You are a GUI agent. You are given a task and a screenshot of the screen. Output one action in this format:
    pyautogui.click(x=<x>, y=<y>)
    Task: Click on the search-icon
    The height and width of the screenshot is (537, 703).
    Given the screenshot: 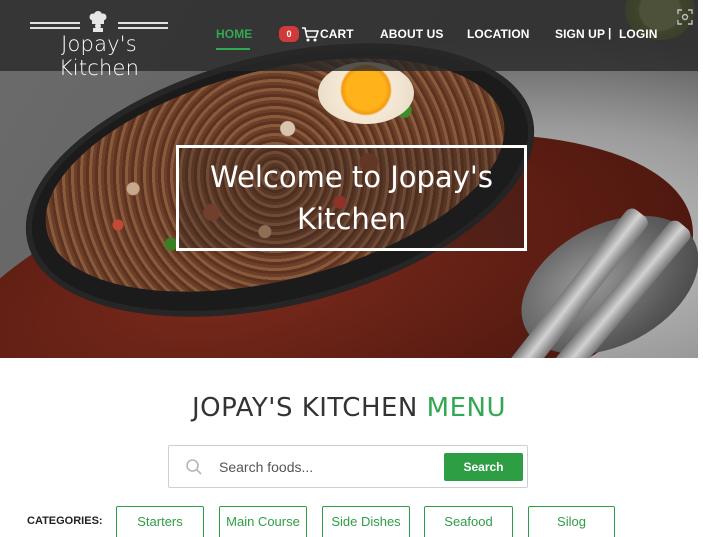 What is the action you would take?
    pyautogui.click(x=194, y=467)
    